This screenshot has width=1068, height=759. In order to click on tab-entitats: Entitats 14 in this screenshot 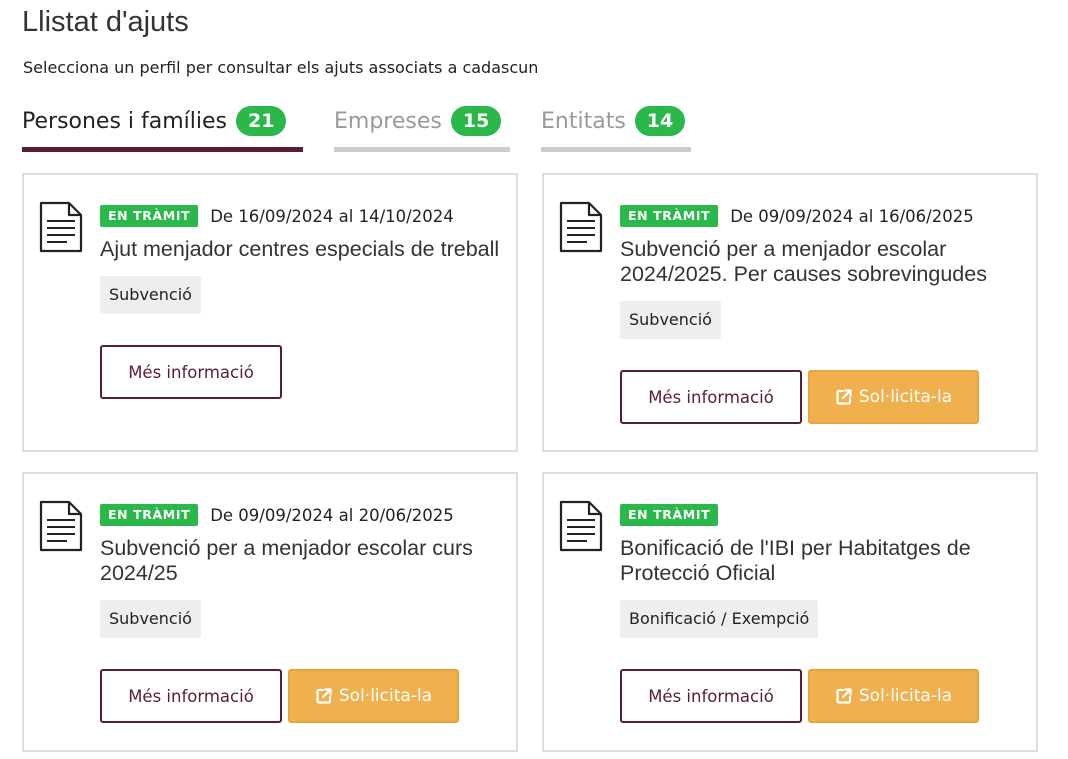, I will do `click(616, 126)`.